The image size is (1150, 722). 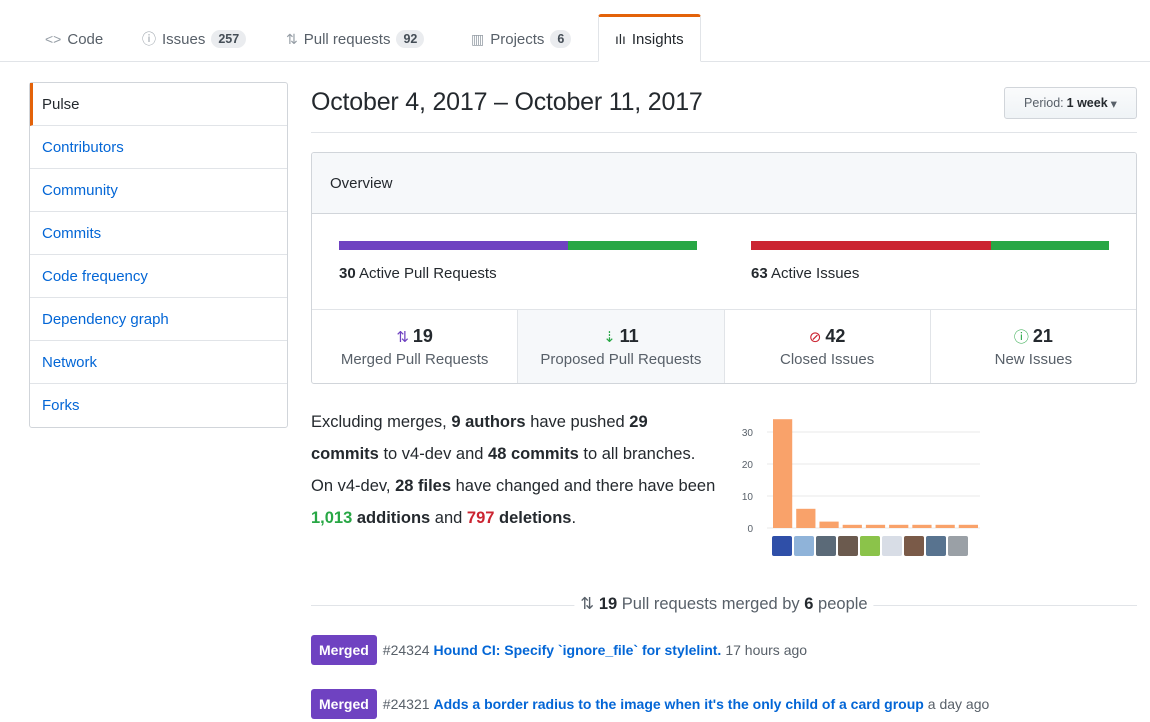 I want to click on issue-opened-icon: ⓘ, so click(x=1021, y=337).